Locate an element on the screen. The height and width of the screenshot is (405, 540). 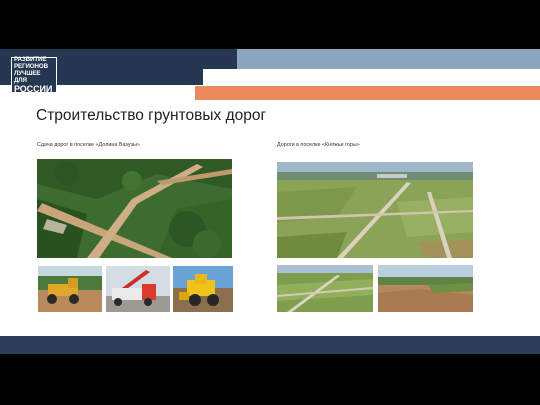
crane-truck-photo is located at coordinates (138, 289).